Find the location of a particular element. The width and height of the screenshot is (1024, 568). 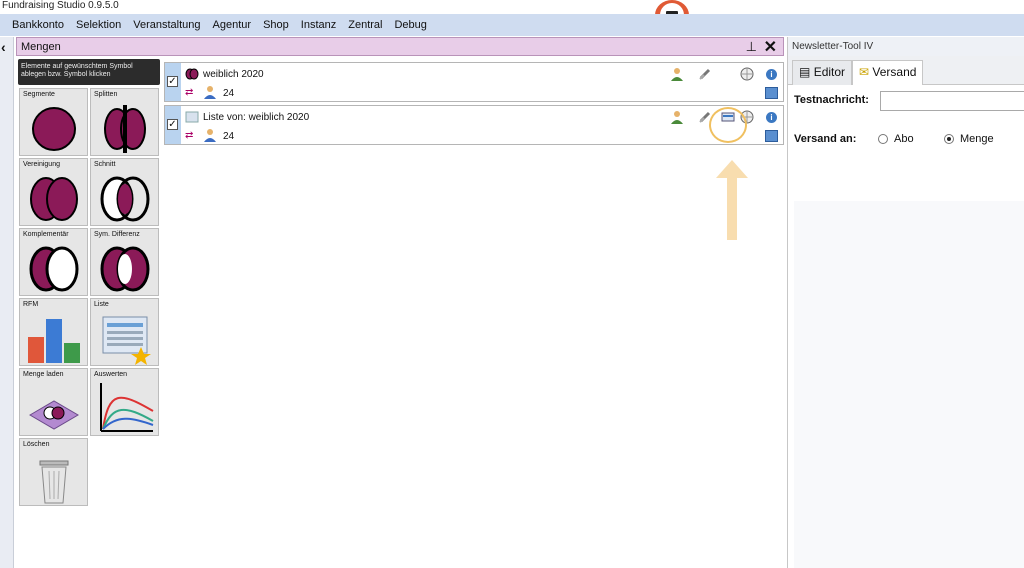

radio-menge: Menge is located at coordinates (969, 139).